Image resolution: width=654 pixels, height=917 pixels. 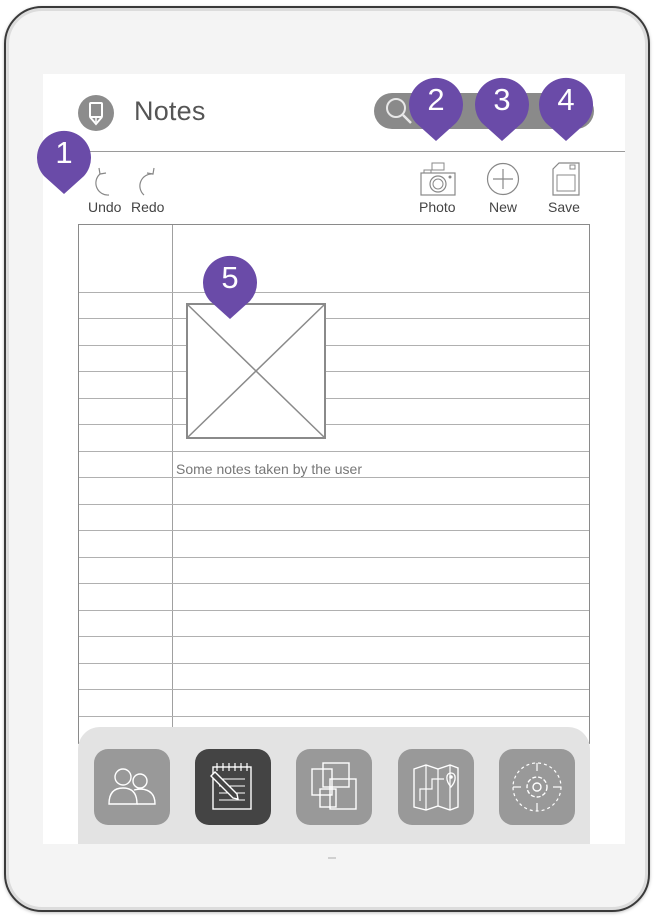 I want to click on marker-number: 2, so click(x=436, y=99).